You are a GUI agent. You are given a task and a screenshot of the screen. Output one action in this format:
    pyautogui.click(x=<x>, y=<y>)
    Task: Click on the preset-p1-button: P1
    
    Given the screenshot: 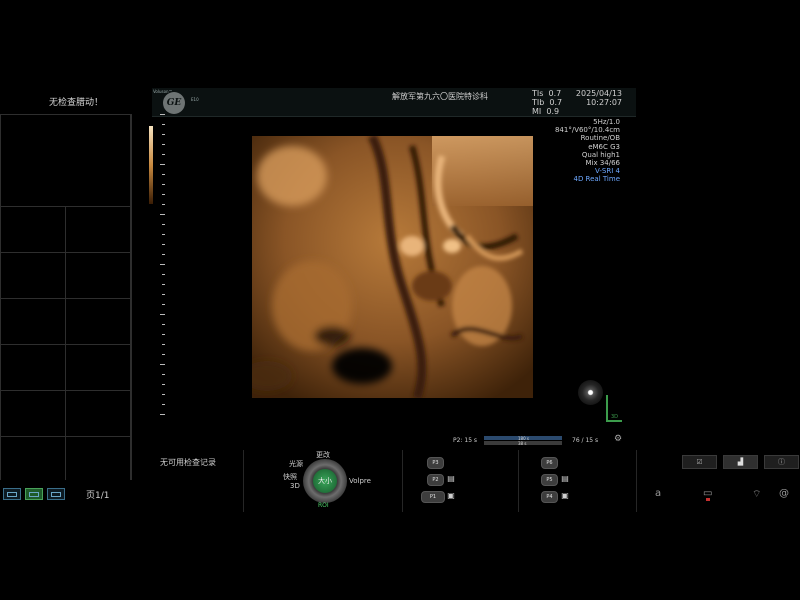 What is the action you would take?
    pyautogui.click(x=433, y=497)
    